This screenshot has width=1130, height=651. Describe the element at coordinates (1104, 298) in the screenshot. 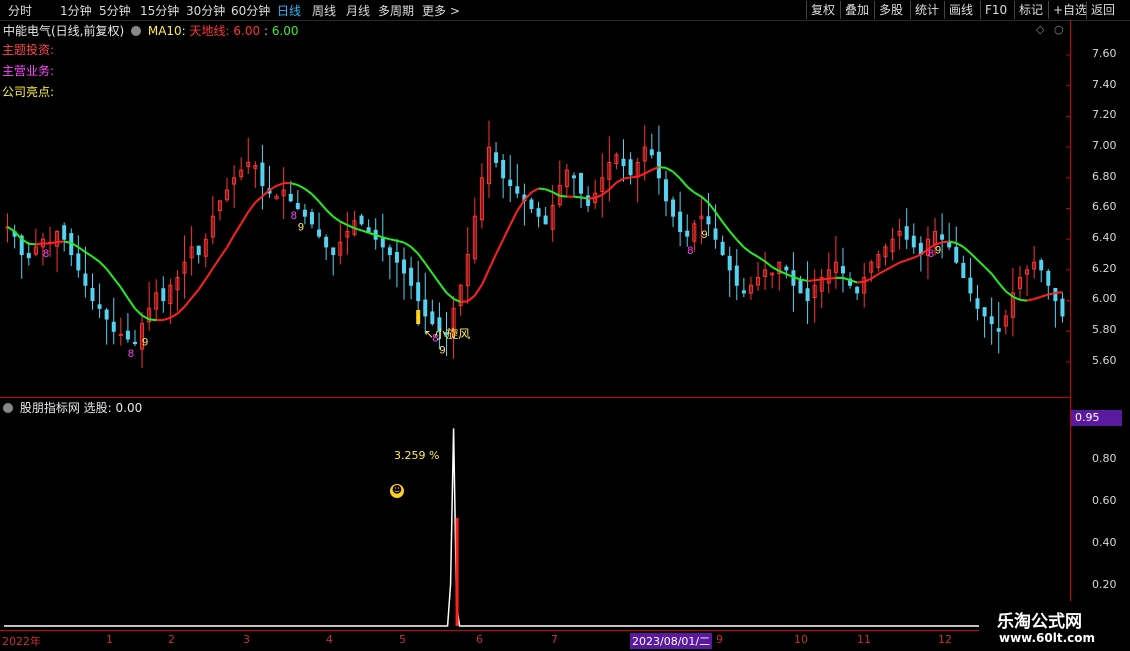

I see `price-tick: 6.00` at that location.